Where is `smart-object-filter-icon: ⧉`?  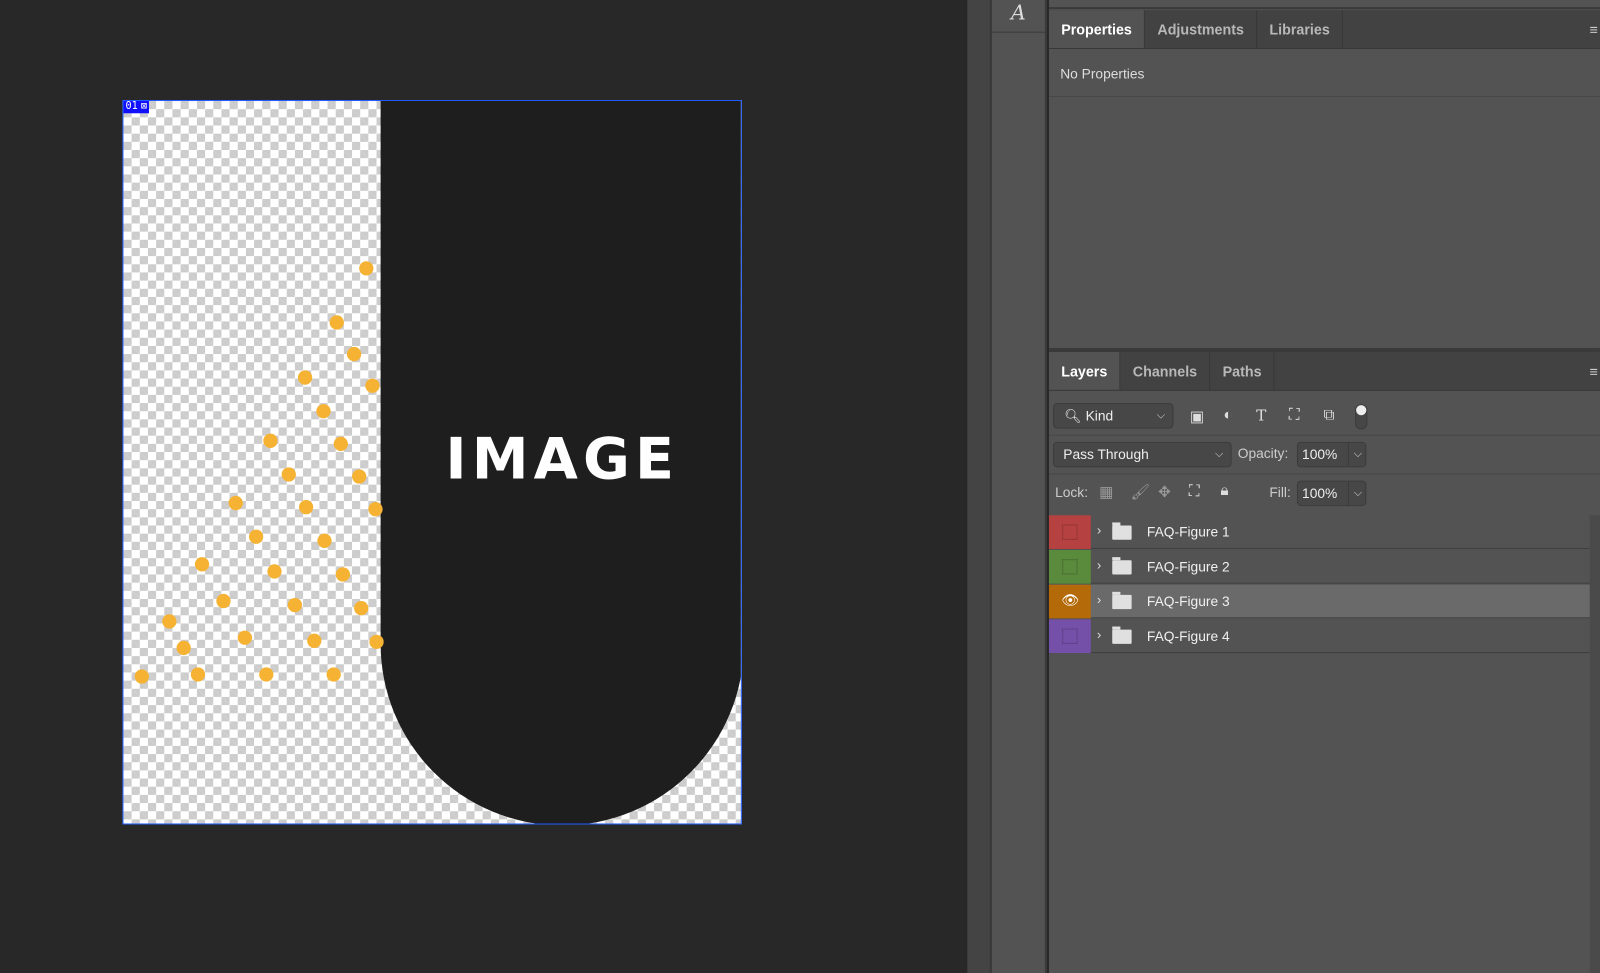
smart-object-filter-icon: ⧉ is located at coordinates (1328, 414).